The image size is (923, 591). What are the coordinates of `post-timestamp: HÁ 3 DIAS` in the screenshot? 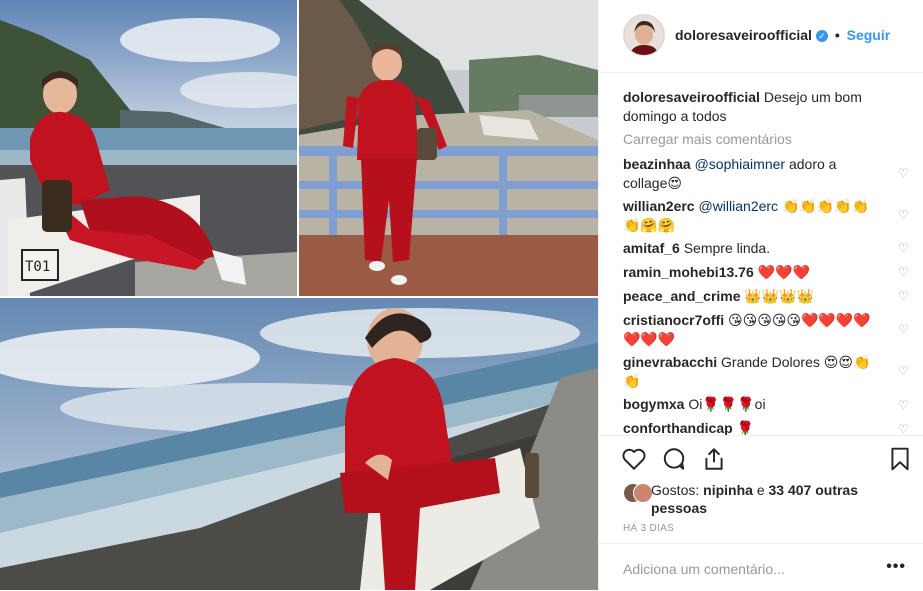 It's located at (648, 528).